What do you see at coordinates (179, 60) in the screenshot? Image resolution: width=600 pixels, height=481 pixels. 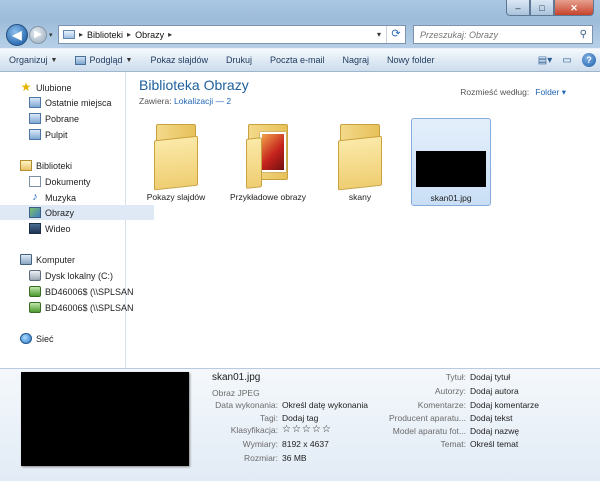 I see `slideshow-button: Pokaz slajdów` at bounding box center [179, 60].